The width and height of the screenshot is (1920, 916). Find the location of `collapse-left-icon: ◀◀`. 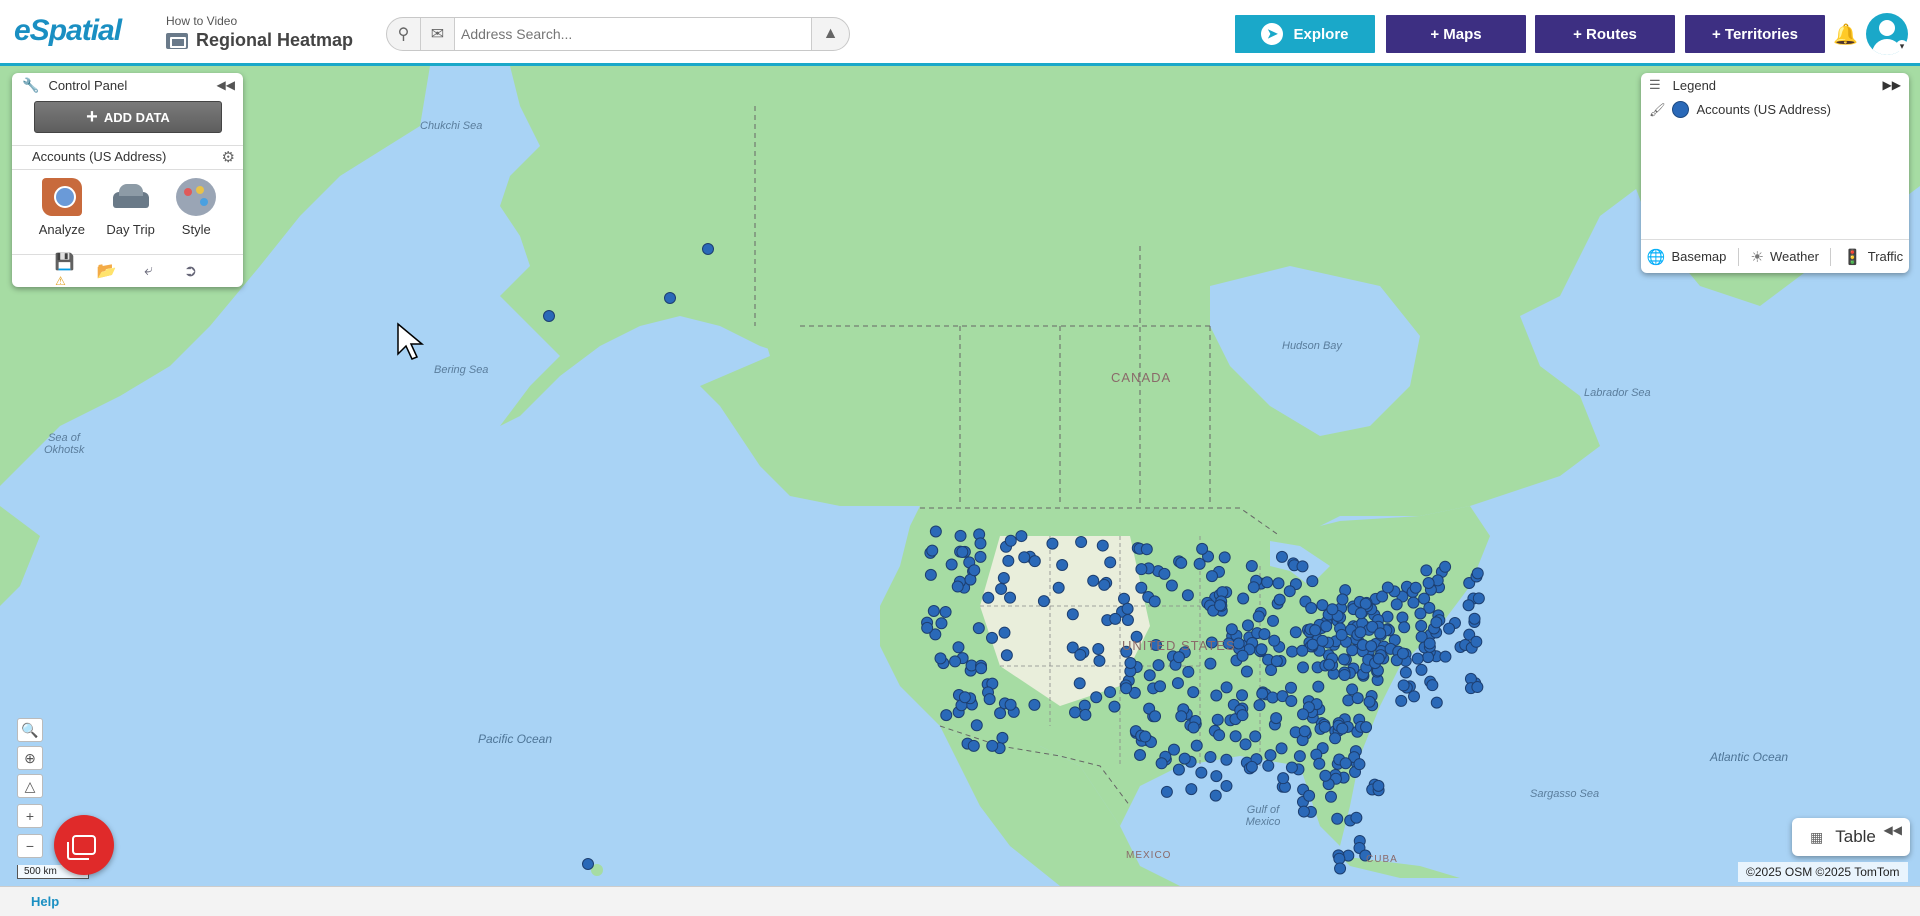

collapse-left-icon: ◀◀ is located at coordinates (1893, 830).